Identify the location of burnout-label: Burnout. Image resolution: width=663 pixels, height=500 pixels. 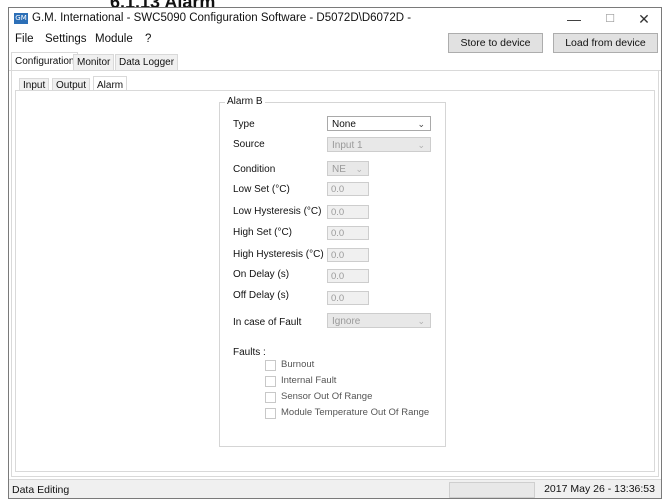
(298, 364).